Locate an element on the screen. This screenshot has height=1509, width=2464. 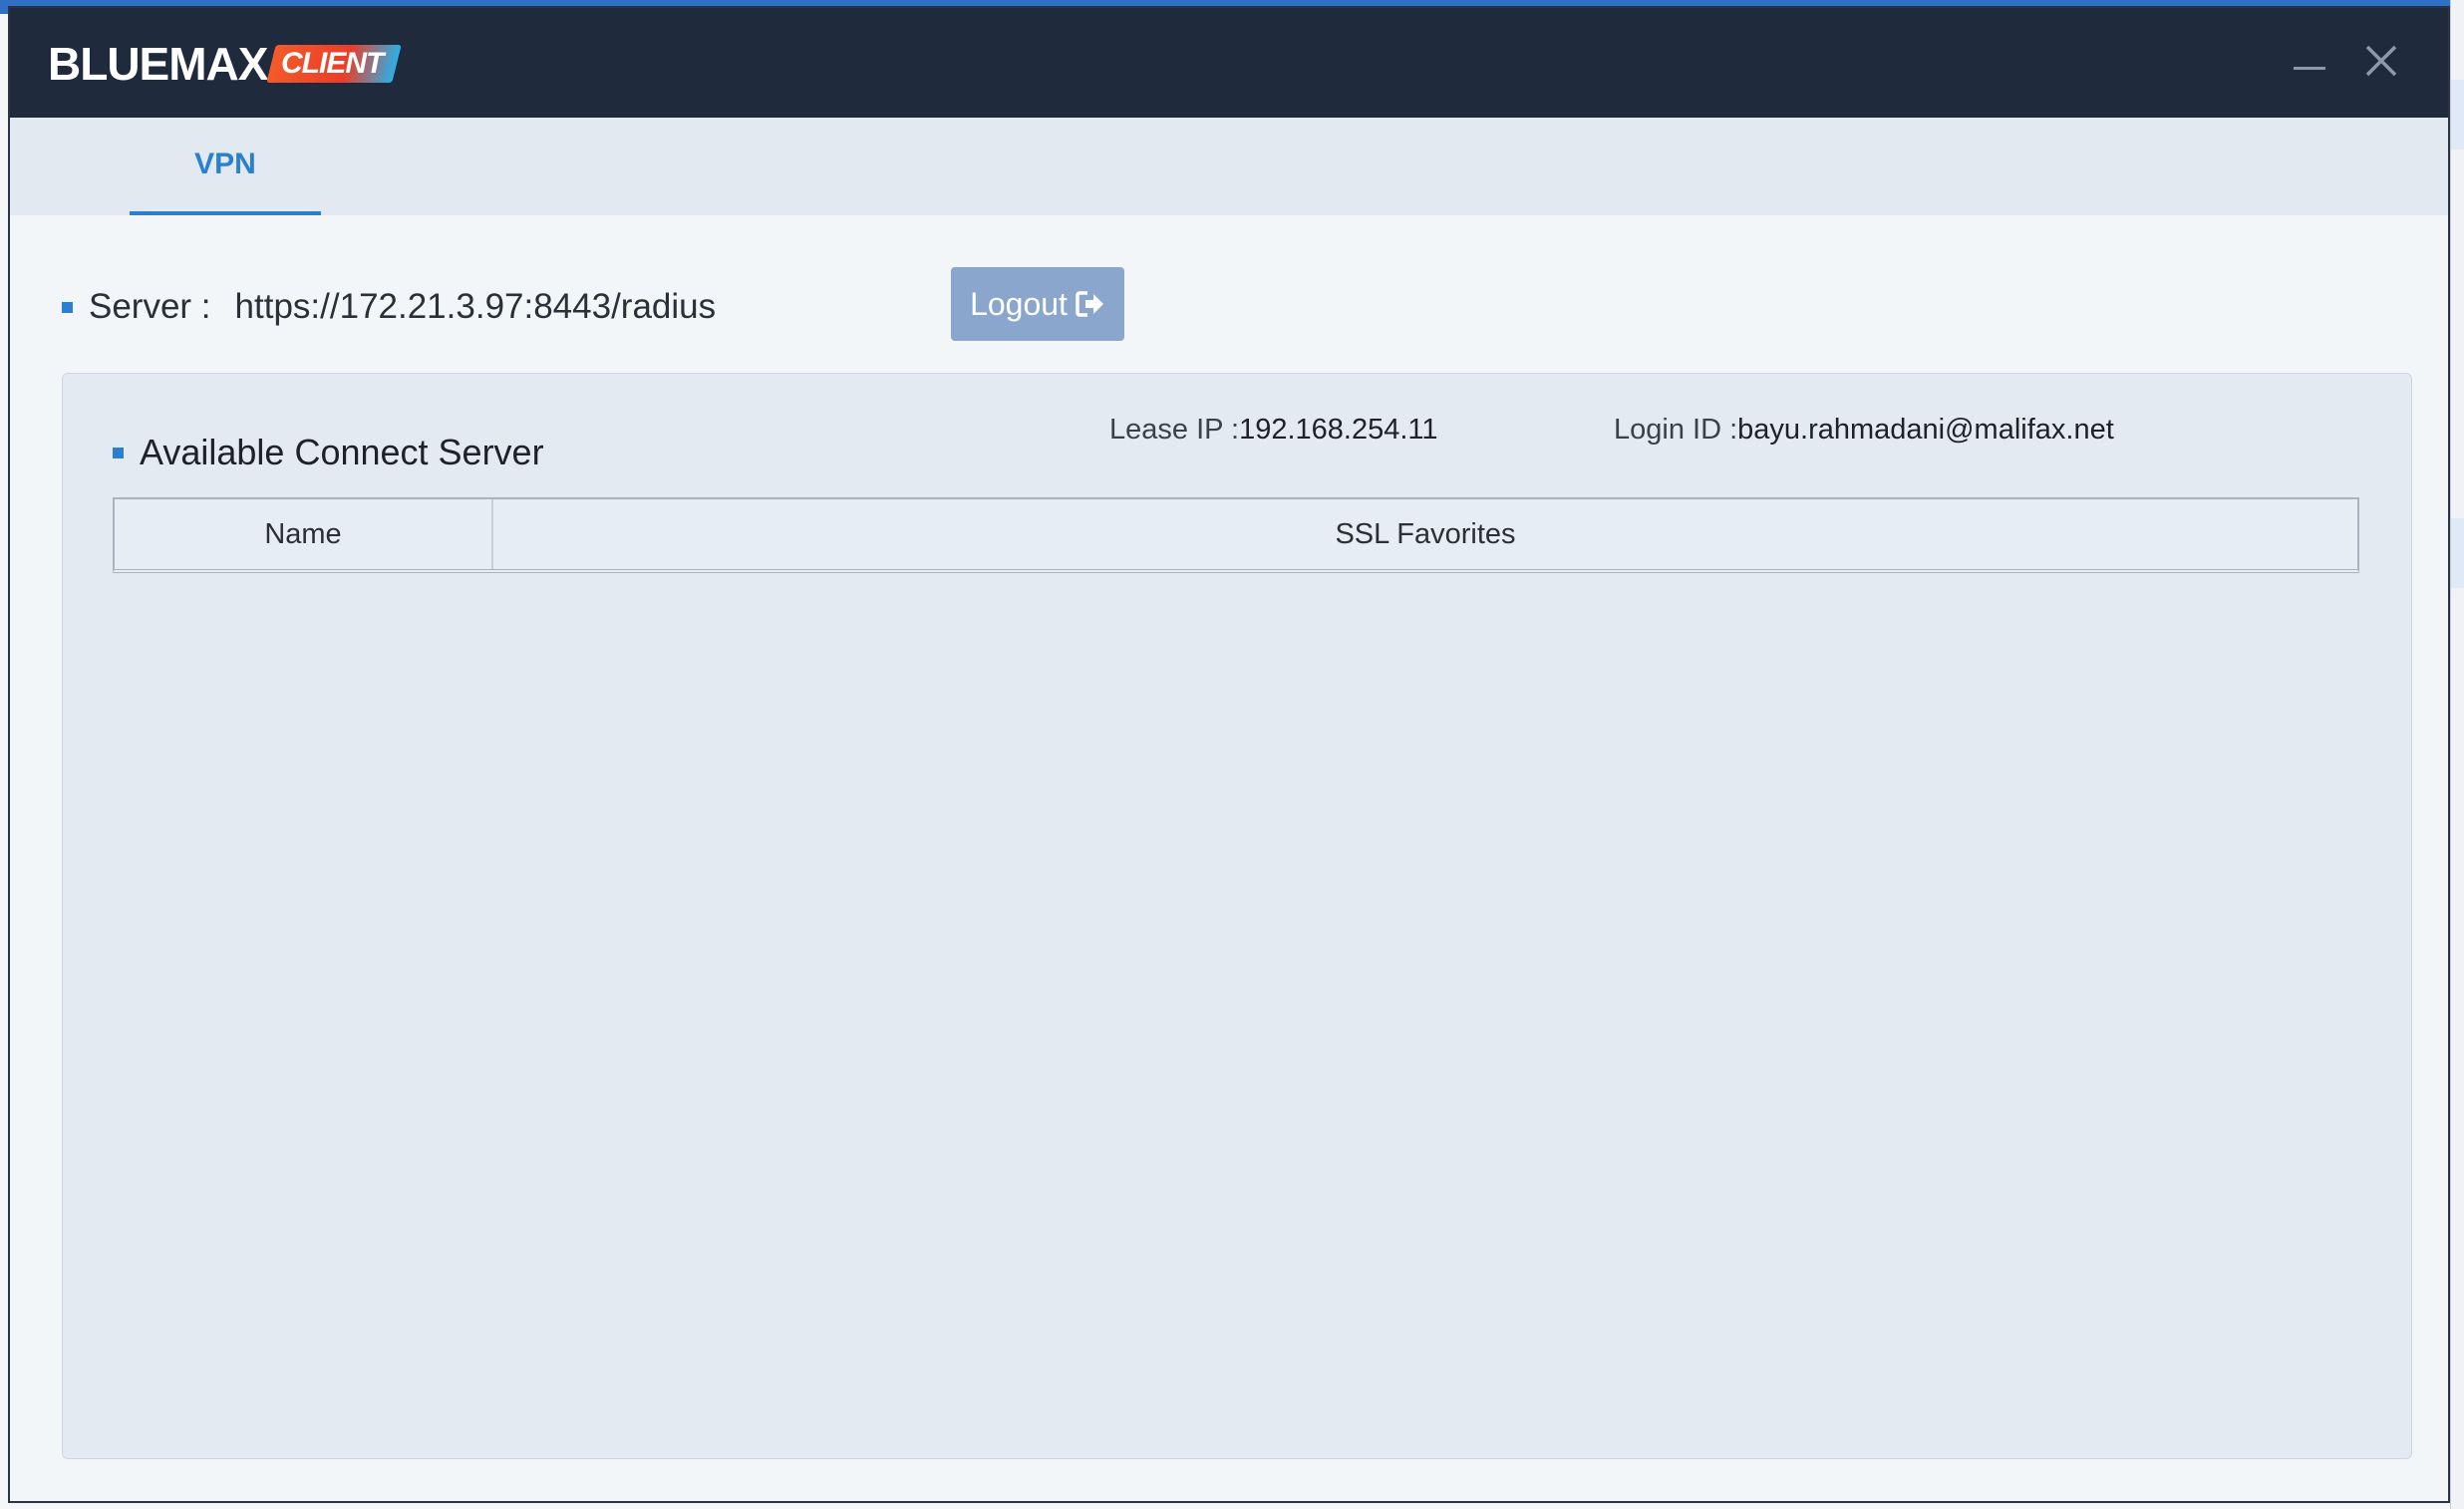
bluemax-client-logo: BLUEMAX CLIENT is located at coordinates (225, 64).